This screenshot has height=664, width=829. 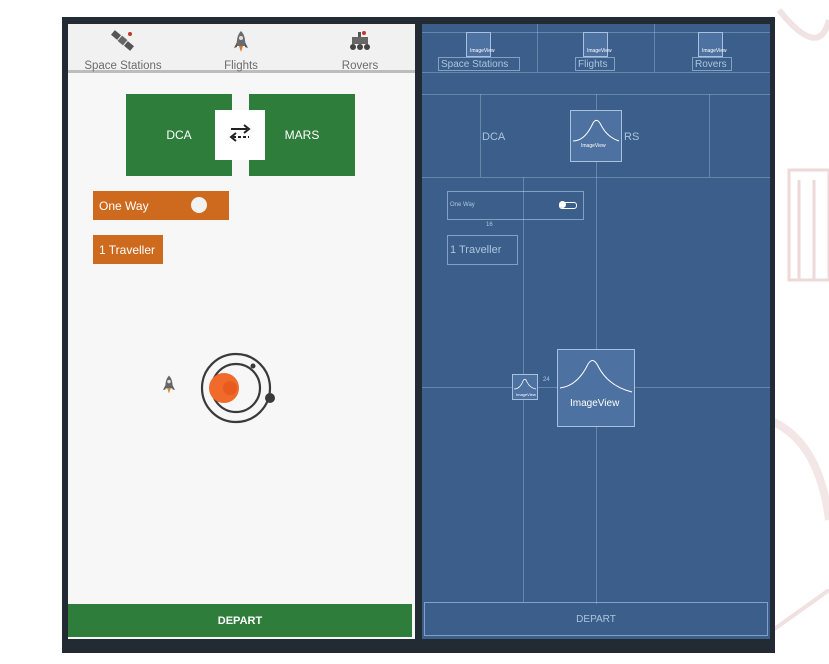 What do you see at coordinates (475, 64) in the screenshot?
I see `blueprint-tab-label: Space Stations` at bounding box center [475, 64].